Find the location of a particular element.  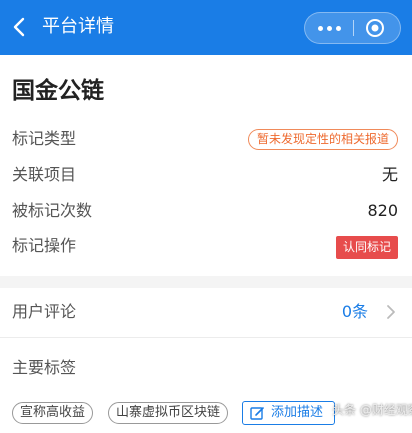

related-project-value: 无 is located at coordinates (389, 174).